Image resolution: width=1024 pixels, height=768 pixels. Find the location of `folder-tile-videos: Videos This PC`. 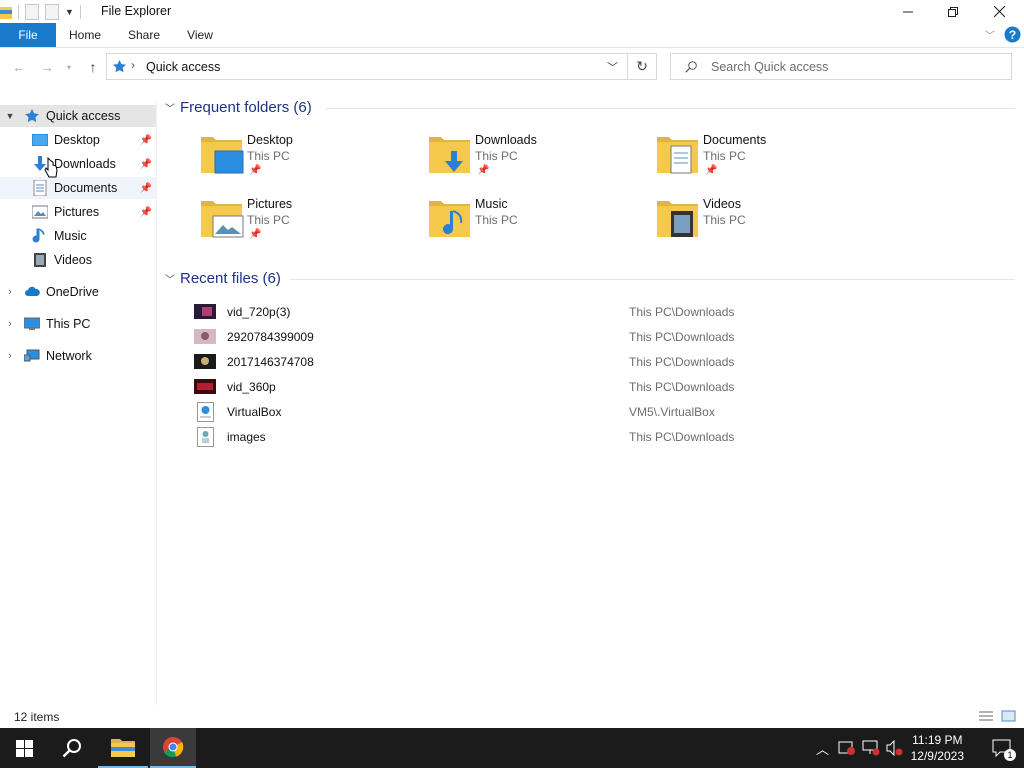

folder-tile-videos: Videos This PC is located at coordinates (767, 225).